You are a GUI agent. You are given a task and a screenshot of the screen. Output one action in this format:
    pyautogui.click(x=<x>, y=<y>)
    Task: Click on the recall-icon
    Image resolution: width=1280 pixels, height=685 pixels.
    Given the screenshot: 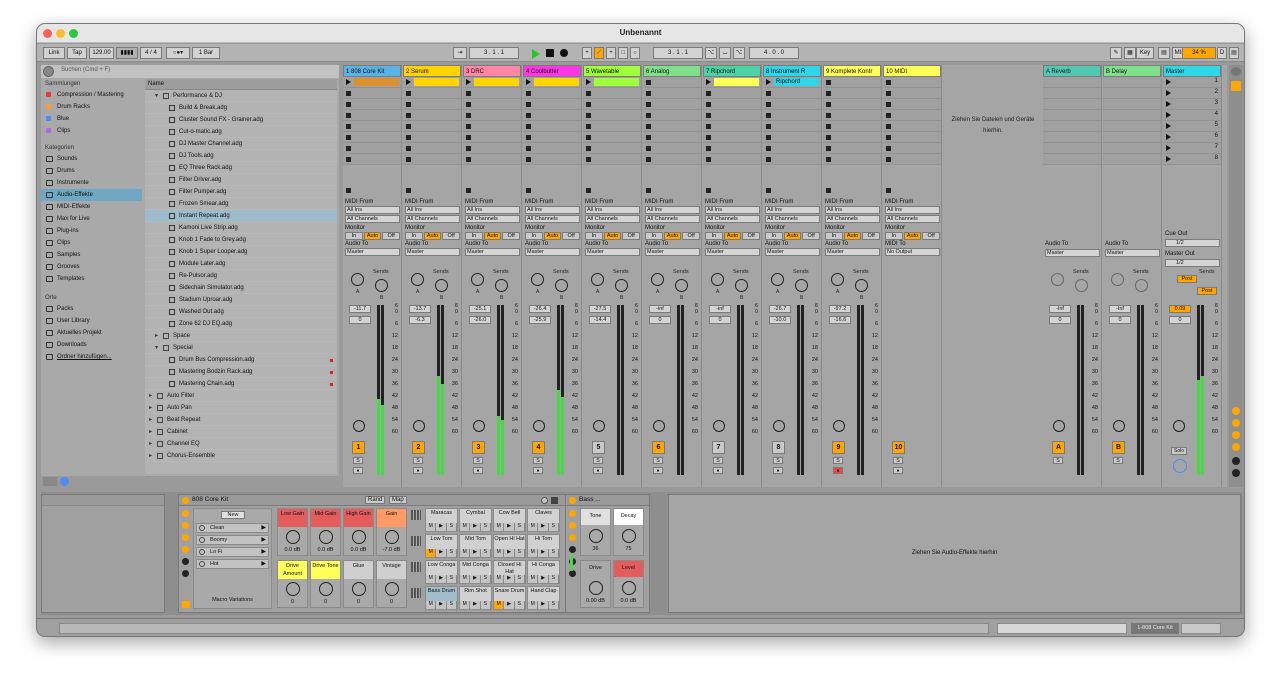 What is the action you would take?
    pyautogui.click(x=202, y=552)
    